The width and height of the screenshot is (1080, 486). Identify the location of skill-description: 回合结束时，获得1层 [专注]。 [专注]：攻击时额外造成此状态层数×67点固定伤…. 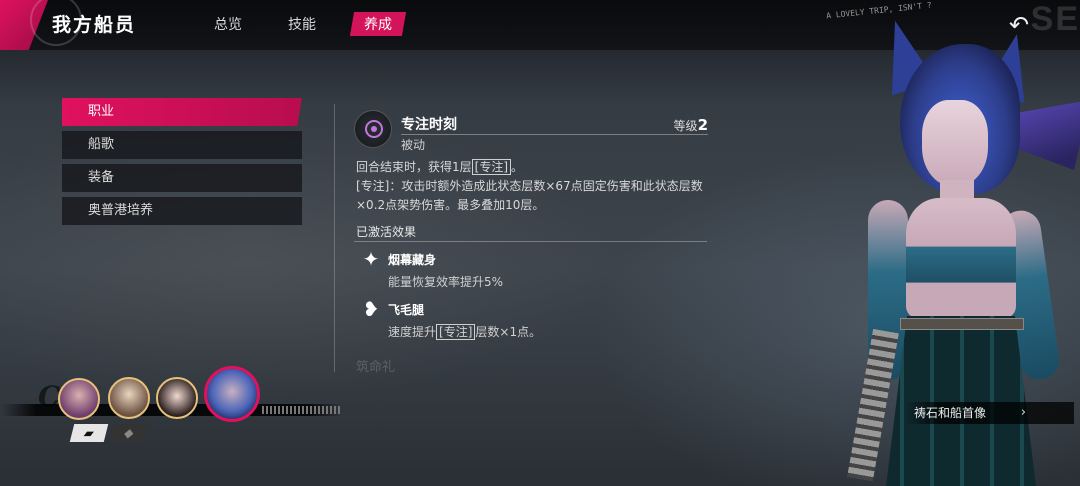
(536, 186).